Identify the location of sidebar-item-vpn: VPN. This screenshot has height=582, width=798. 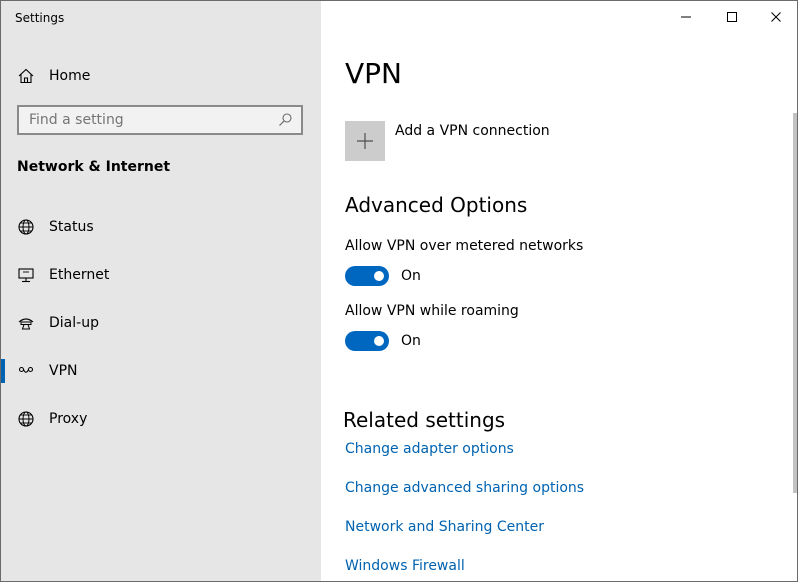
(161, 371).